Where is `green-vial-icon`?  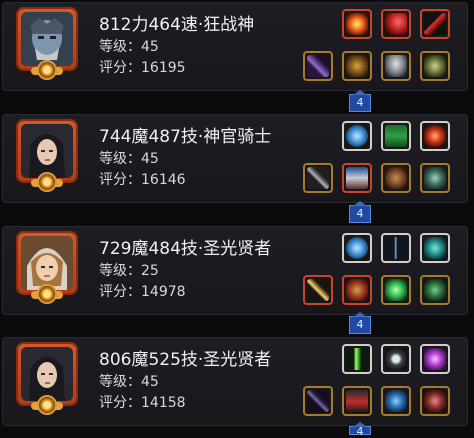
green-vial-icon is located at coordinates (357, 359).